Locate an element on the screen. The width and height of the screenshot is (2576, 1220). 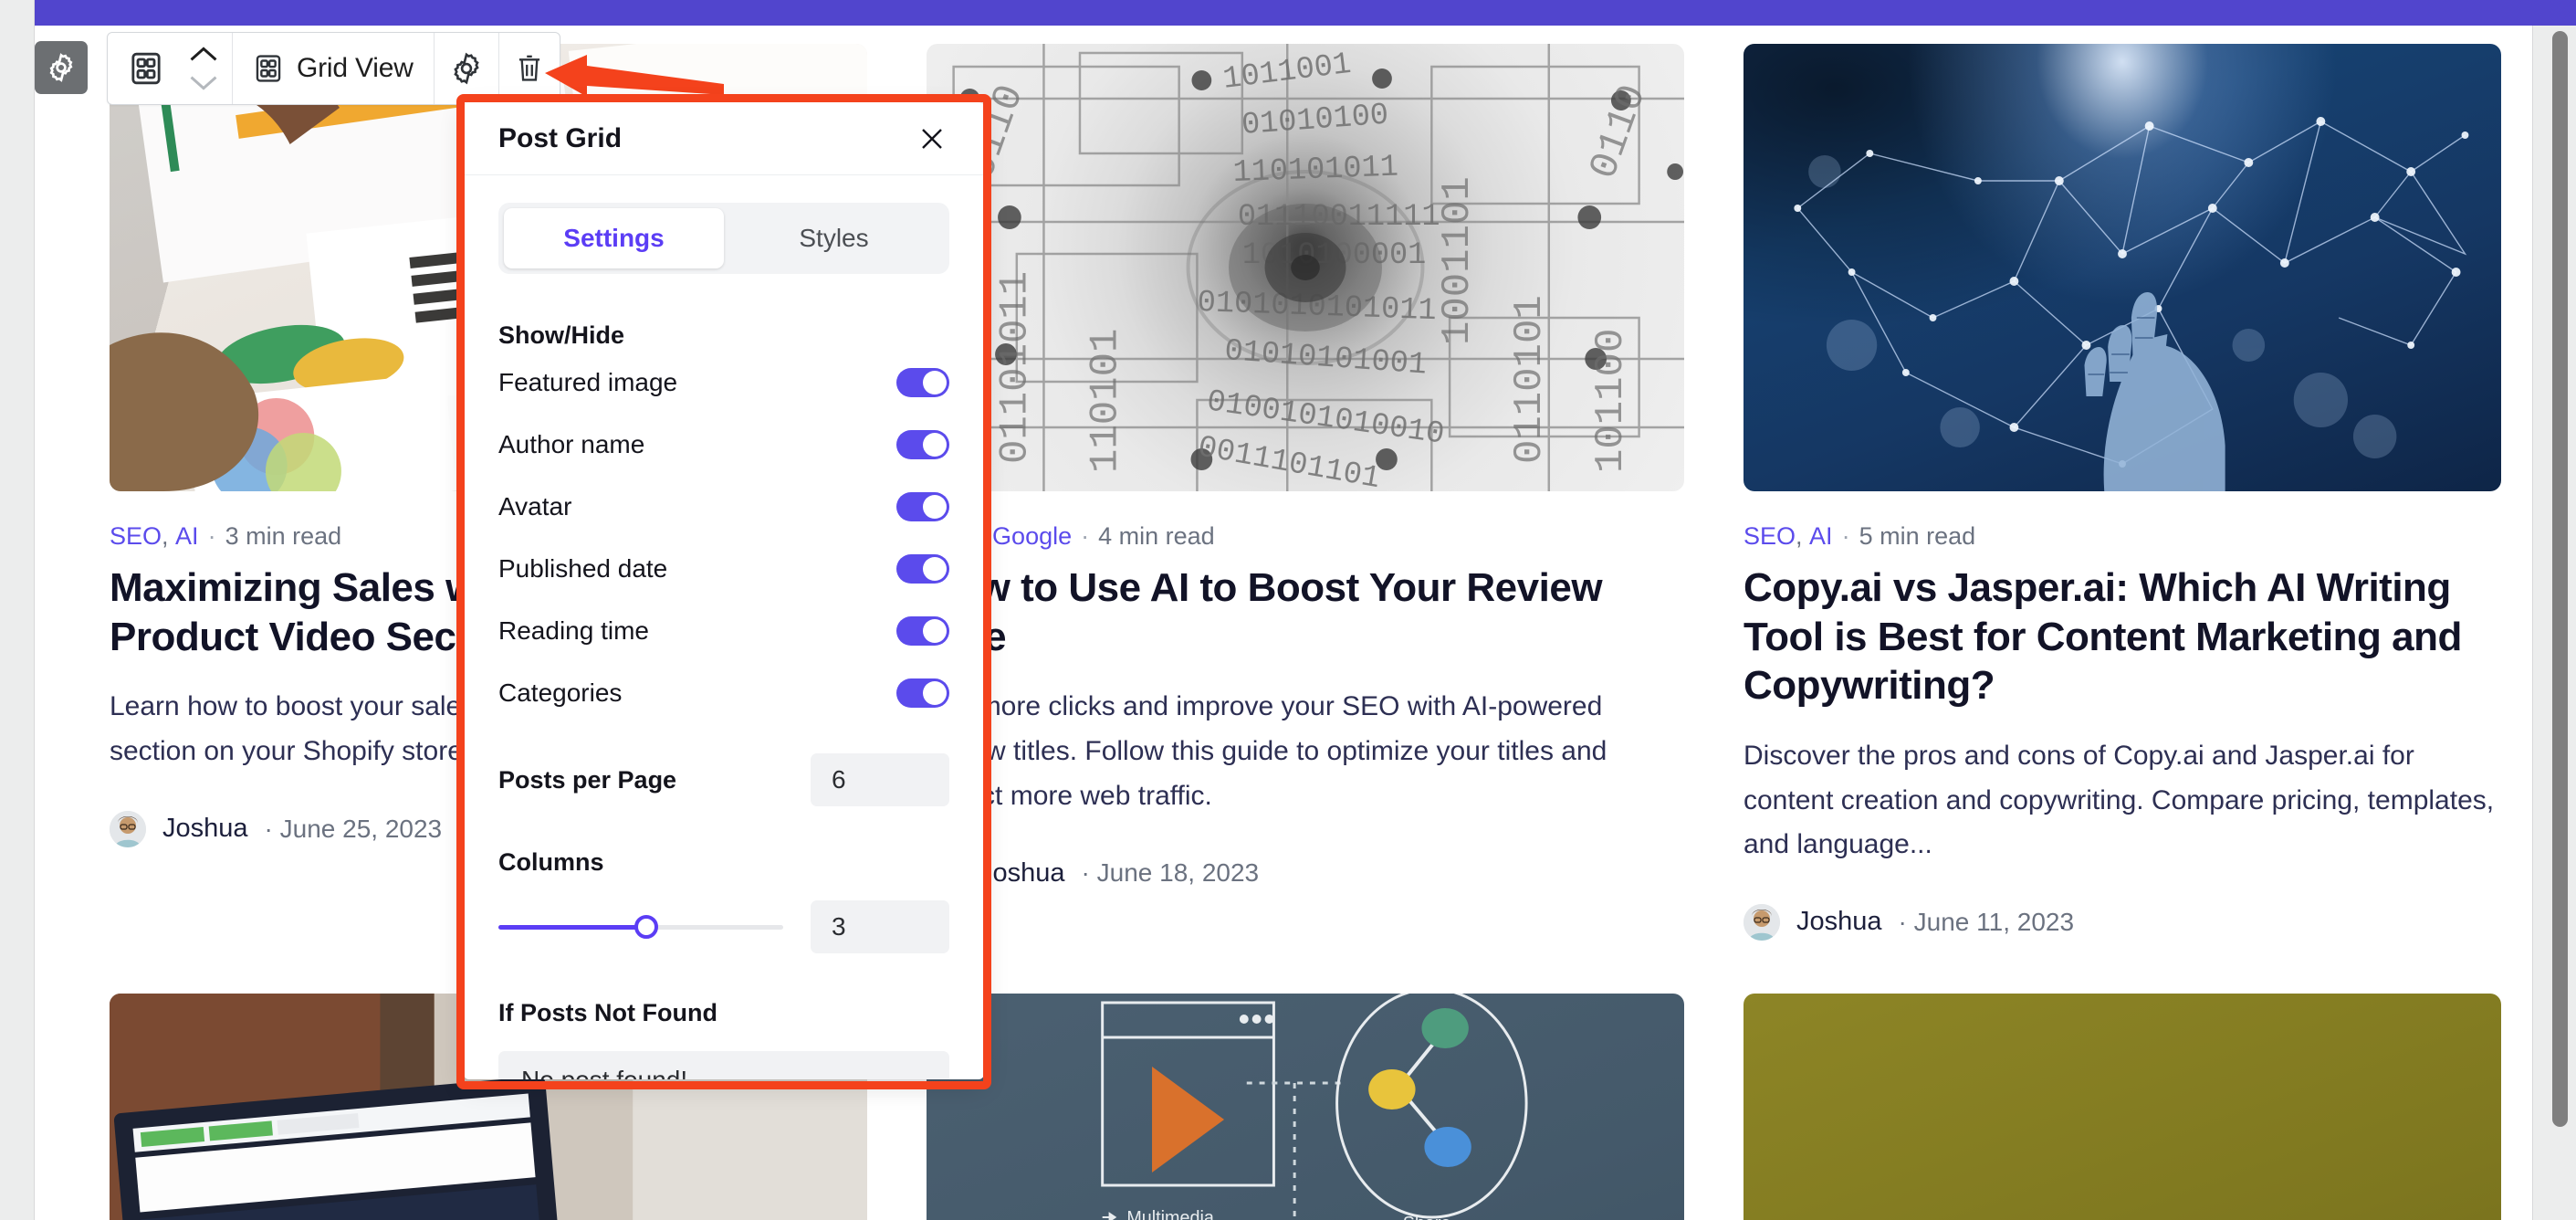
setting-label: Avatar is located at coordinates (535, 506).